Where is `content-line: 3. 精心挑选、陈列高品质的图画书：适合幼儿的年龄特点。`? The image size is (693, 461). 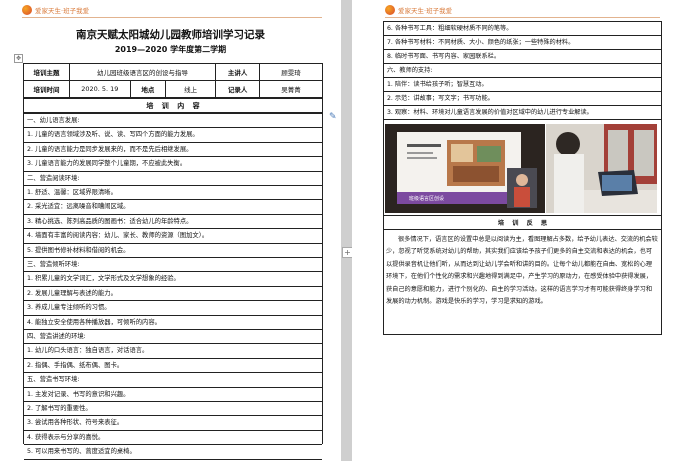 content-line: 3. 精心挑选、陈列高品质的图画书：适合幼儿的年龄特点。 is located at coordinates (173, 222).